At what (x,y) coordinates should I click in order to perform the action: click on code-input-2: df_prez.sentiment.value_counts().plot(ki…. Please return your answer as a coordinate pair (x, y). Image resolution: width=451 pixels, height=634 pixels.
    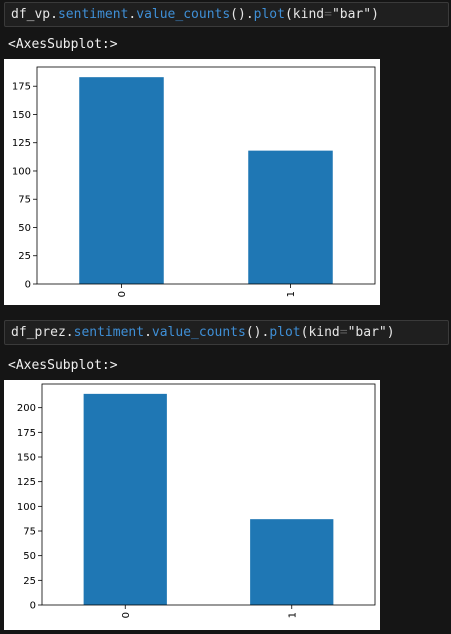
    Looking at the image, I should click on (226, 332).